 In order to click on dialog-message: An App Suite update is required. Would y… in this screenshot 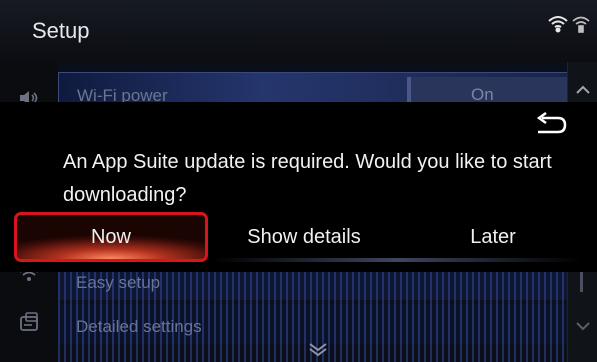, I will do `click(307, 178)`.